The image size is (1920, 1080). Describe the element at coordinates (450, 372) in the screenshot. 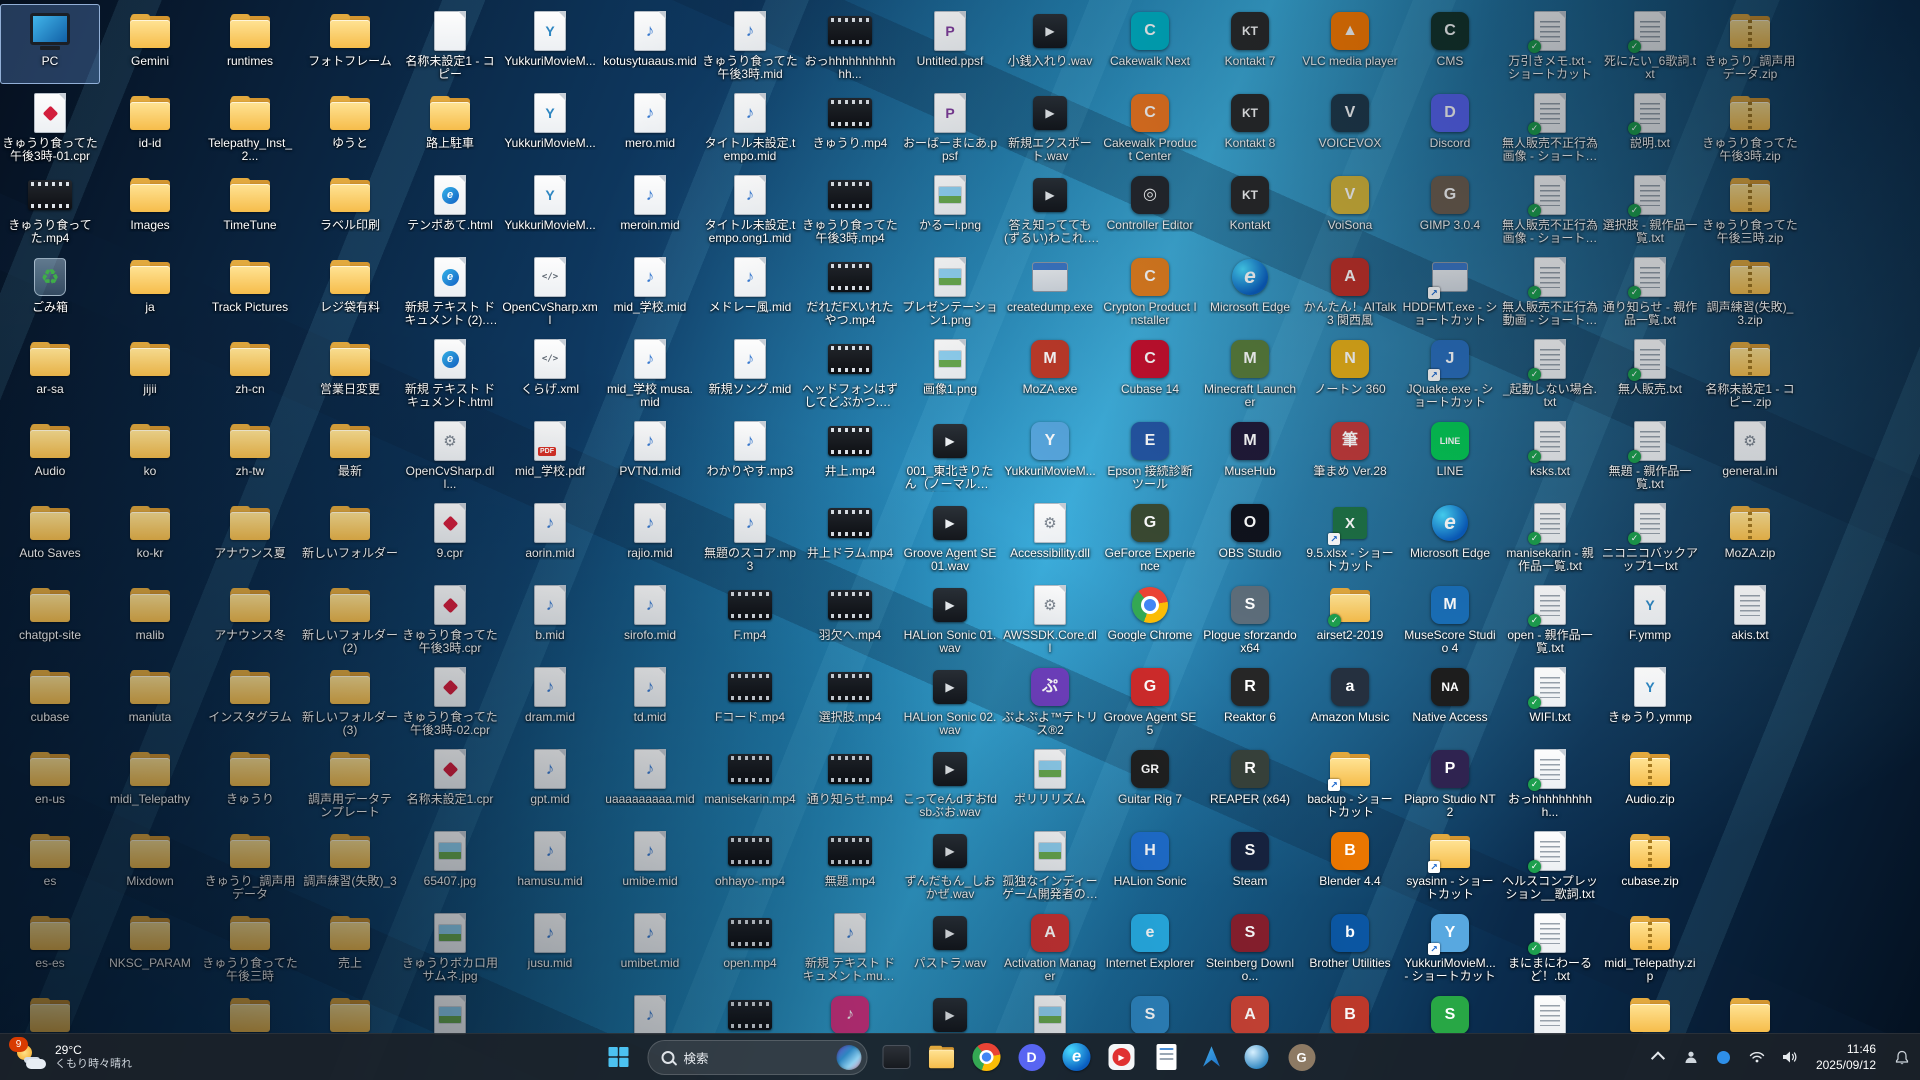

I see `desktop-icon: e 新規 テキスト ドキュメント.html` at that location.